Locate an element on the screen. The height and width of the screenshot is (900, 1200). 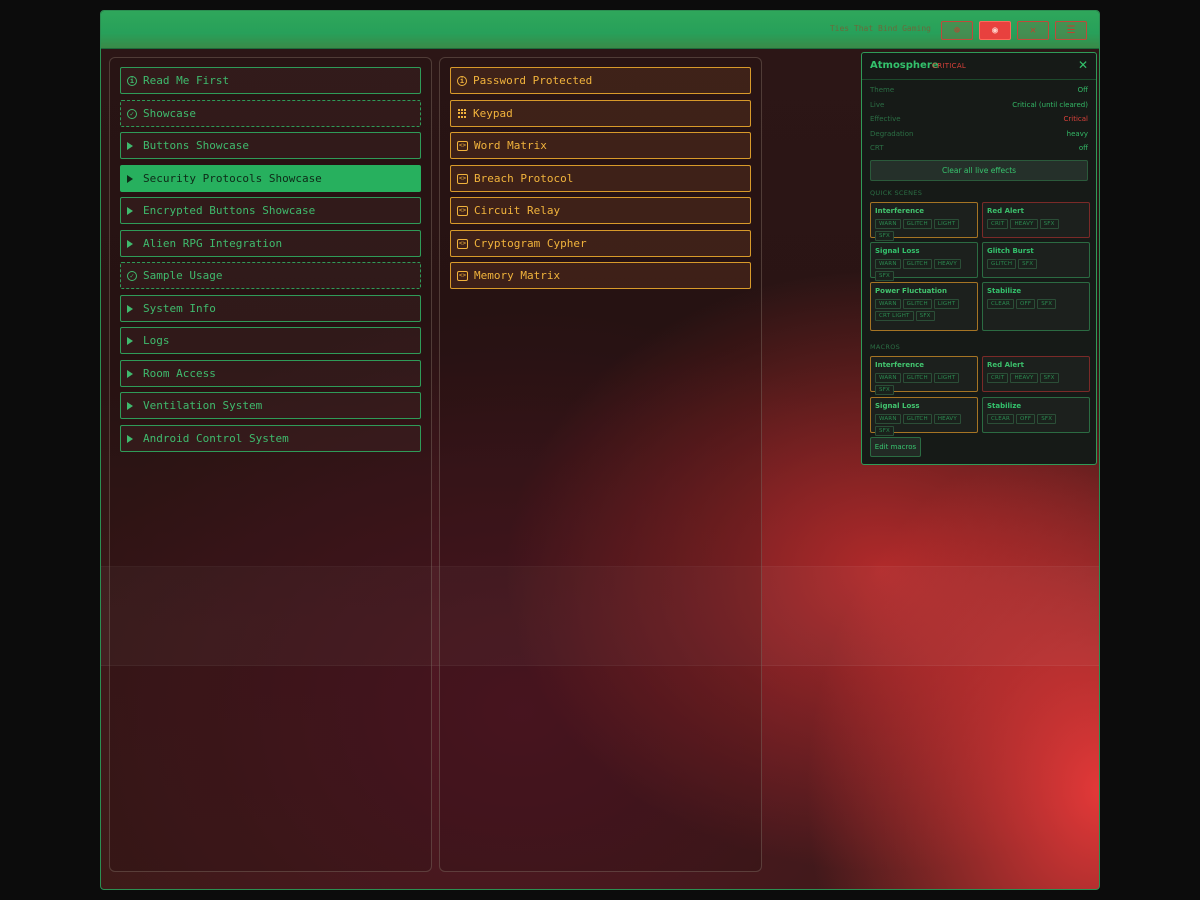
scene-red-alert: Red Alert CRIT HEAVY SFX is located at coordinates (1036, 220).